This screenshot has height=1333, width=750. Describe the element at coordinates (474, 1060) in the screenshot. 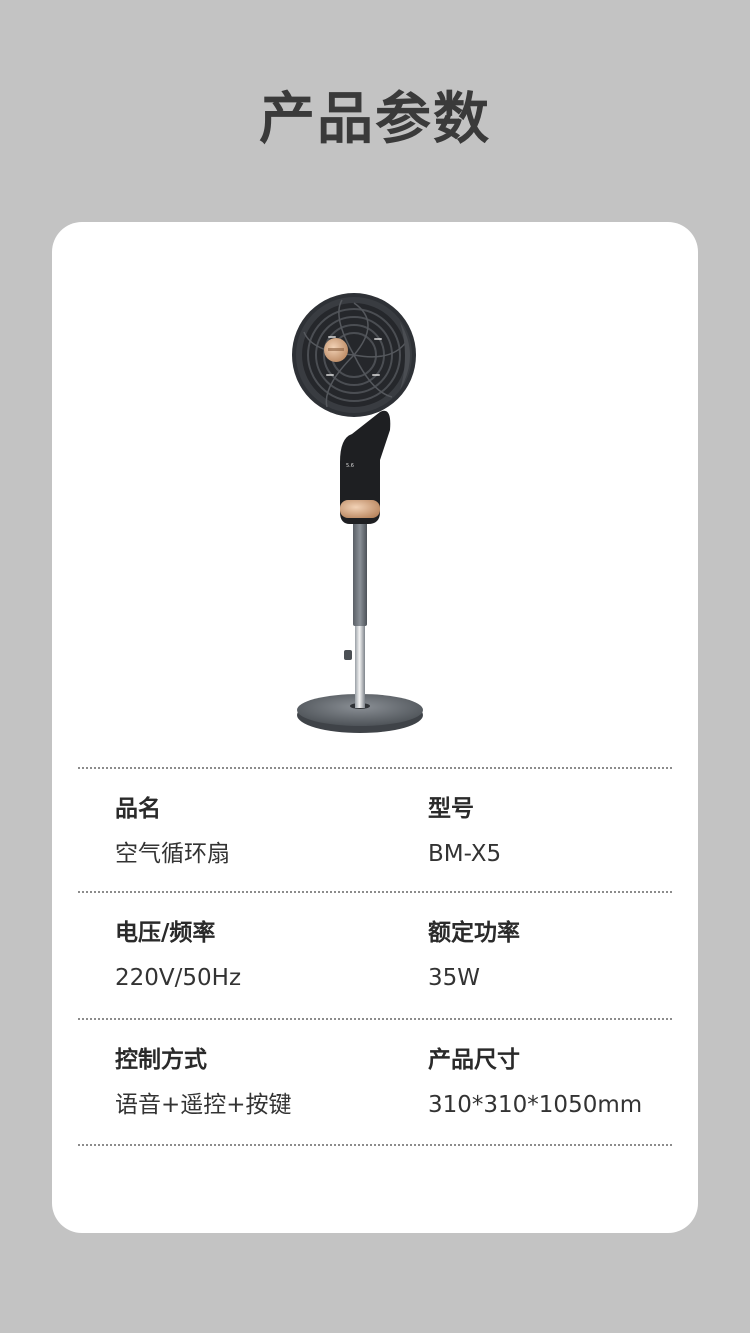

I see `spec-label: 产品尺寸` at that location.